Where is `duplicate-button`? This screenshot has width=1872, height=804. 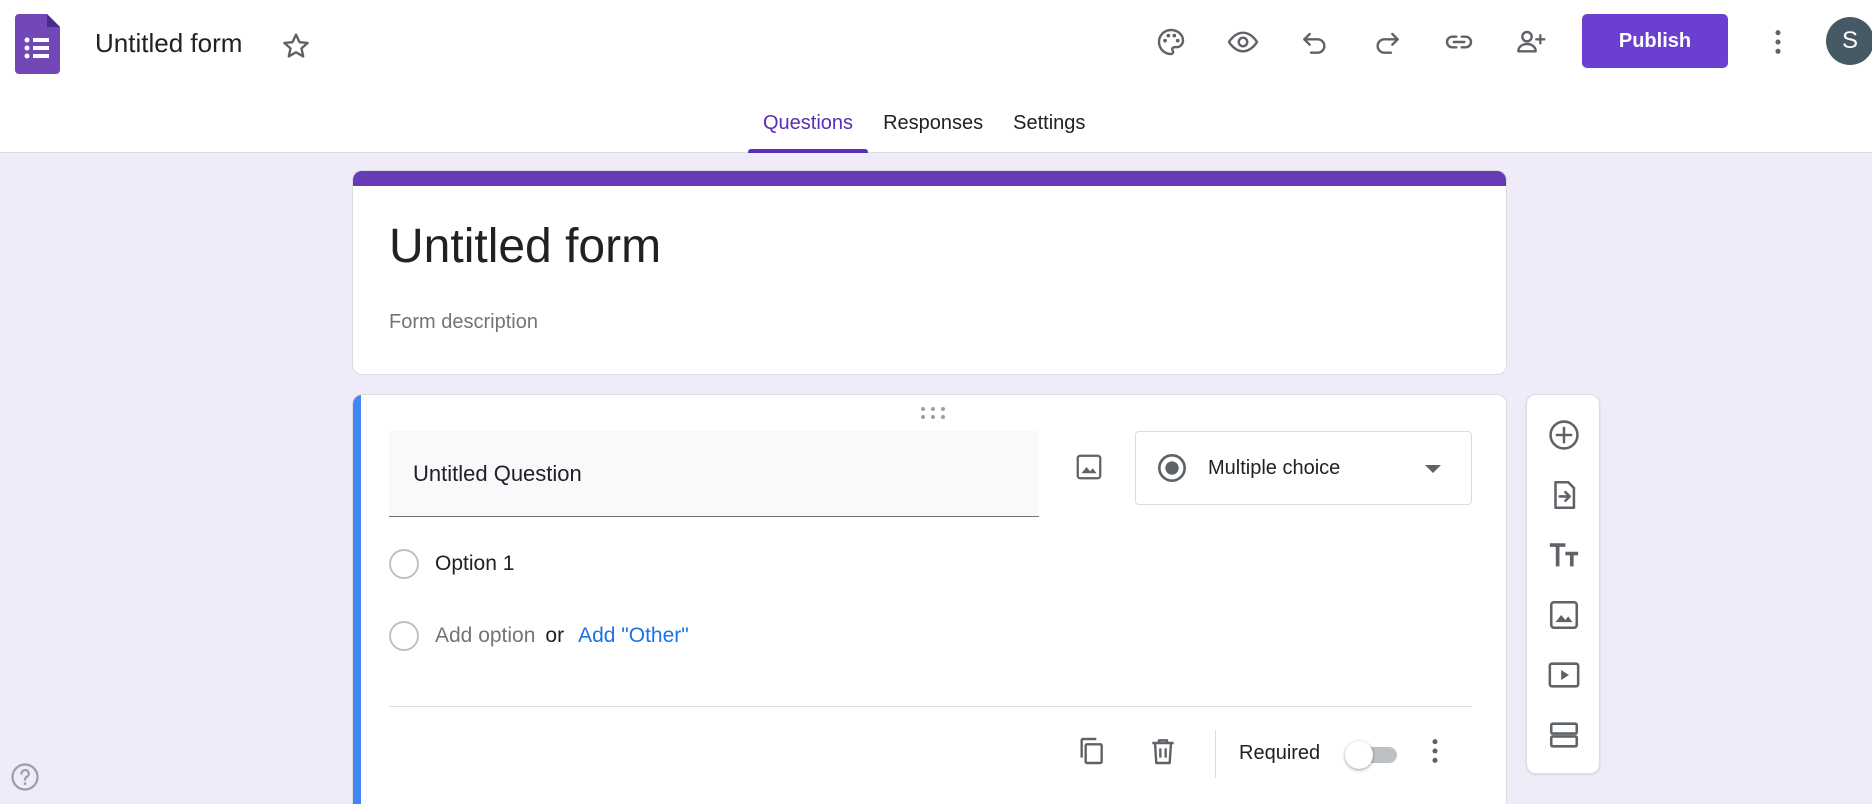 duplicate-button is located at coordinates (1091, 751).